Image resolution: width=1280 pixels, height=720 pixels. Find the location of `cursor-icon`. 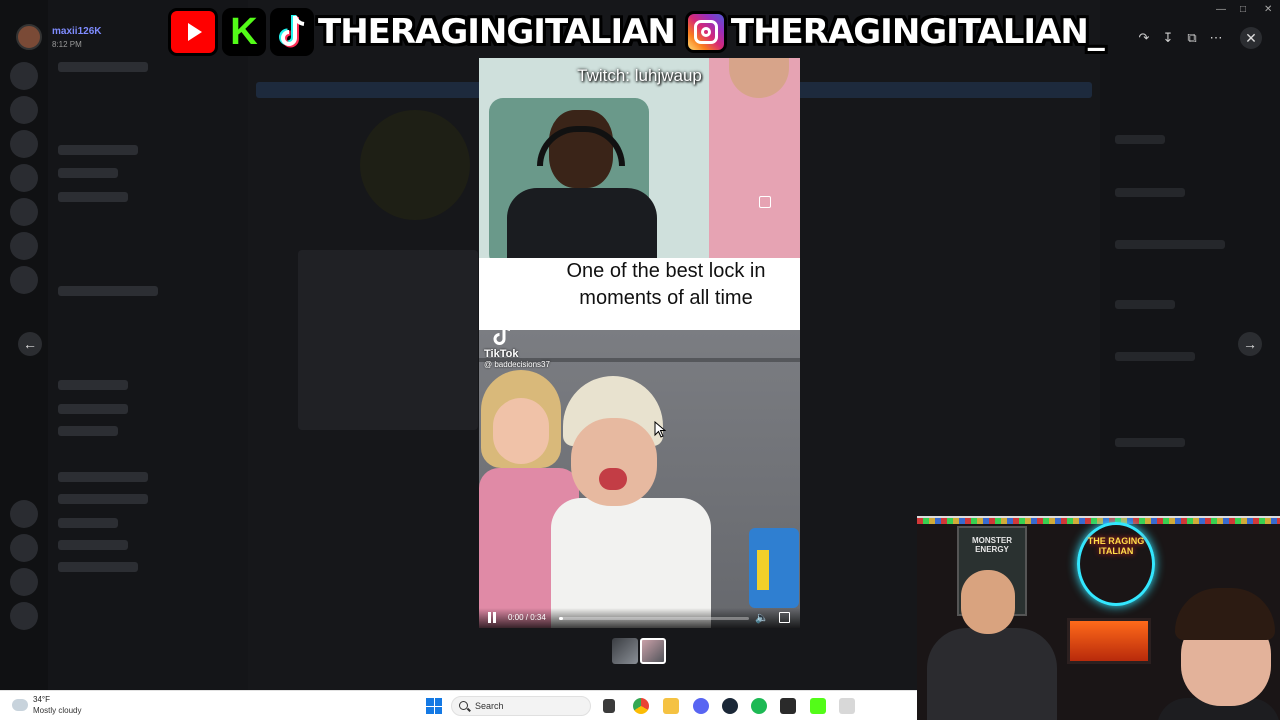

cursor-icon is located at coordinates (660, 429).